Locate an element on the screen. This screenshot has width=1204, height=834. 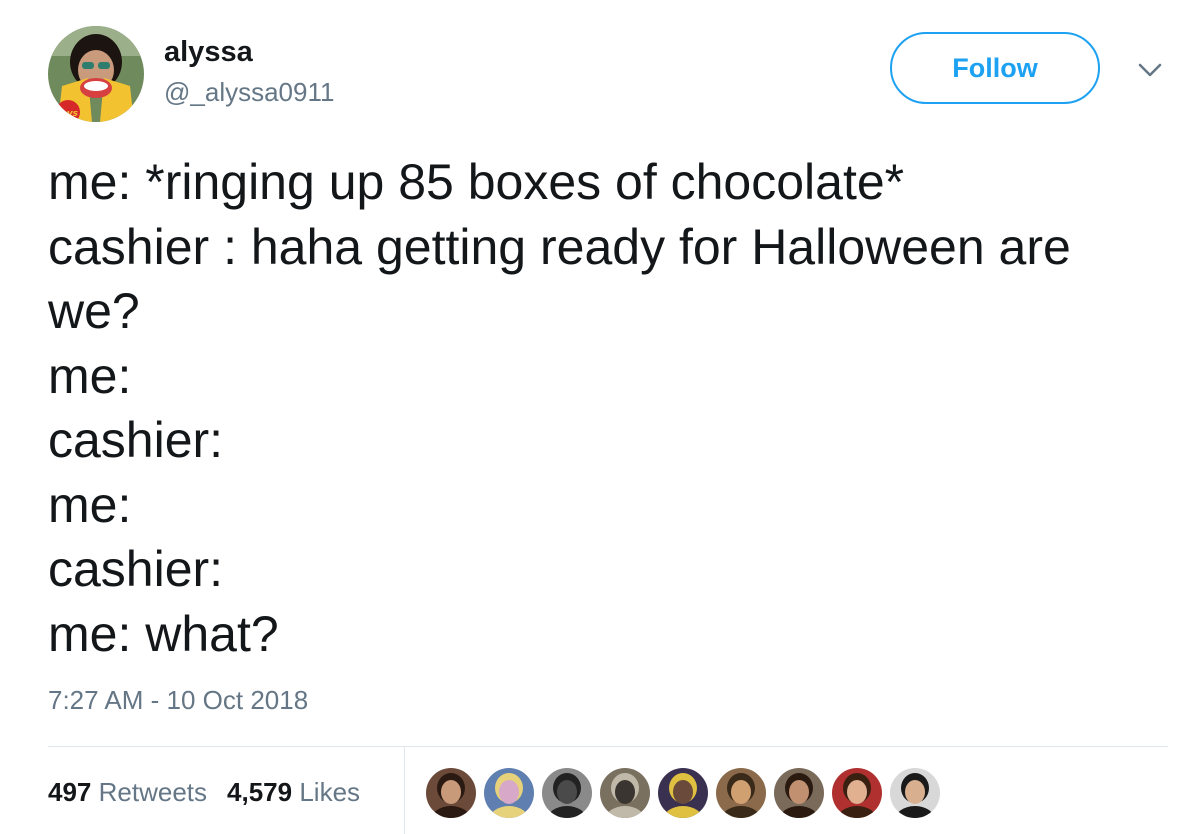
retweets-stat: 497 Retweets is located at coordinates (127, 792).